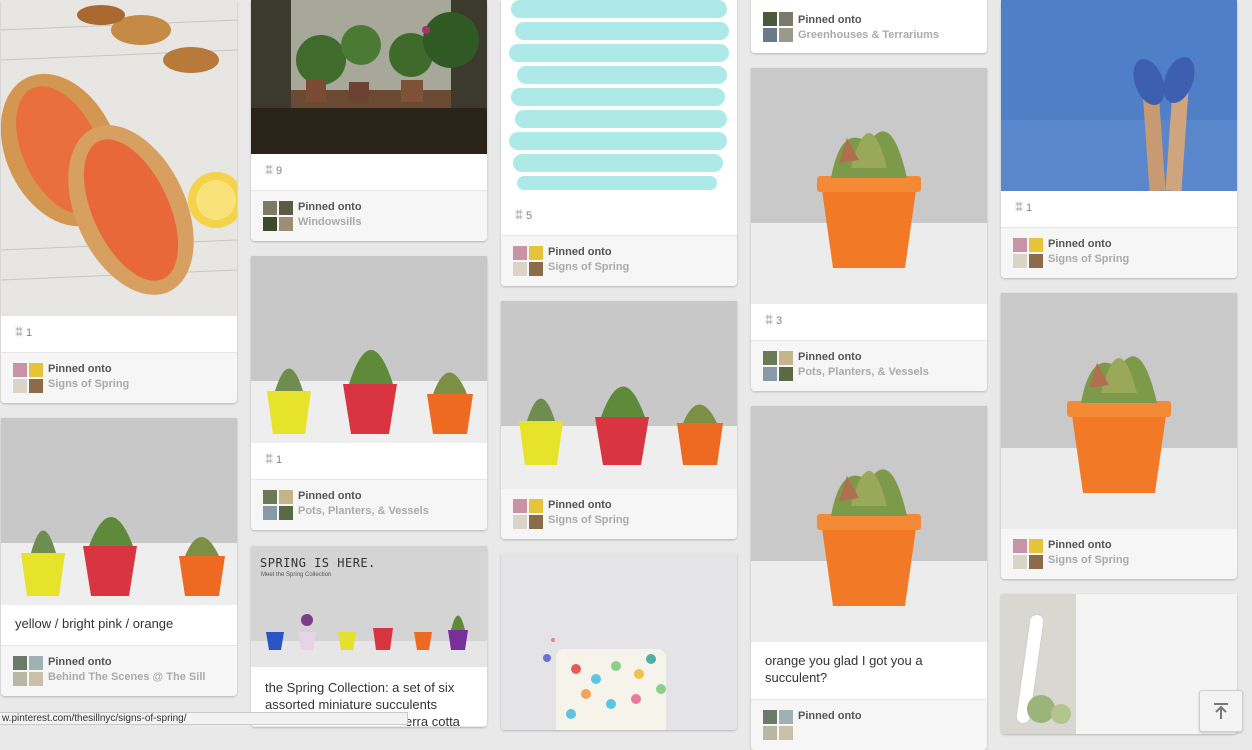  I want to click on pin-card: ⁑⁑ 9 Pinned onto Windowsills, so click(369, 120).